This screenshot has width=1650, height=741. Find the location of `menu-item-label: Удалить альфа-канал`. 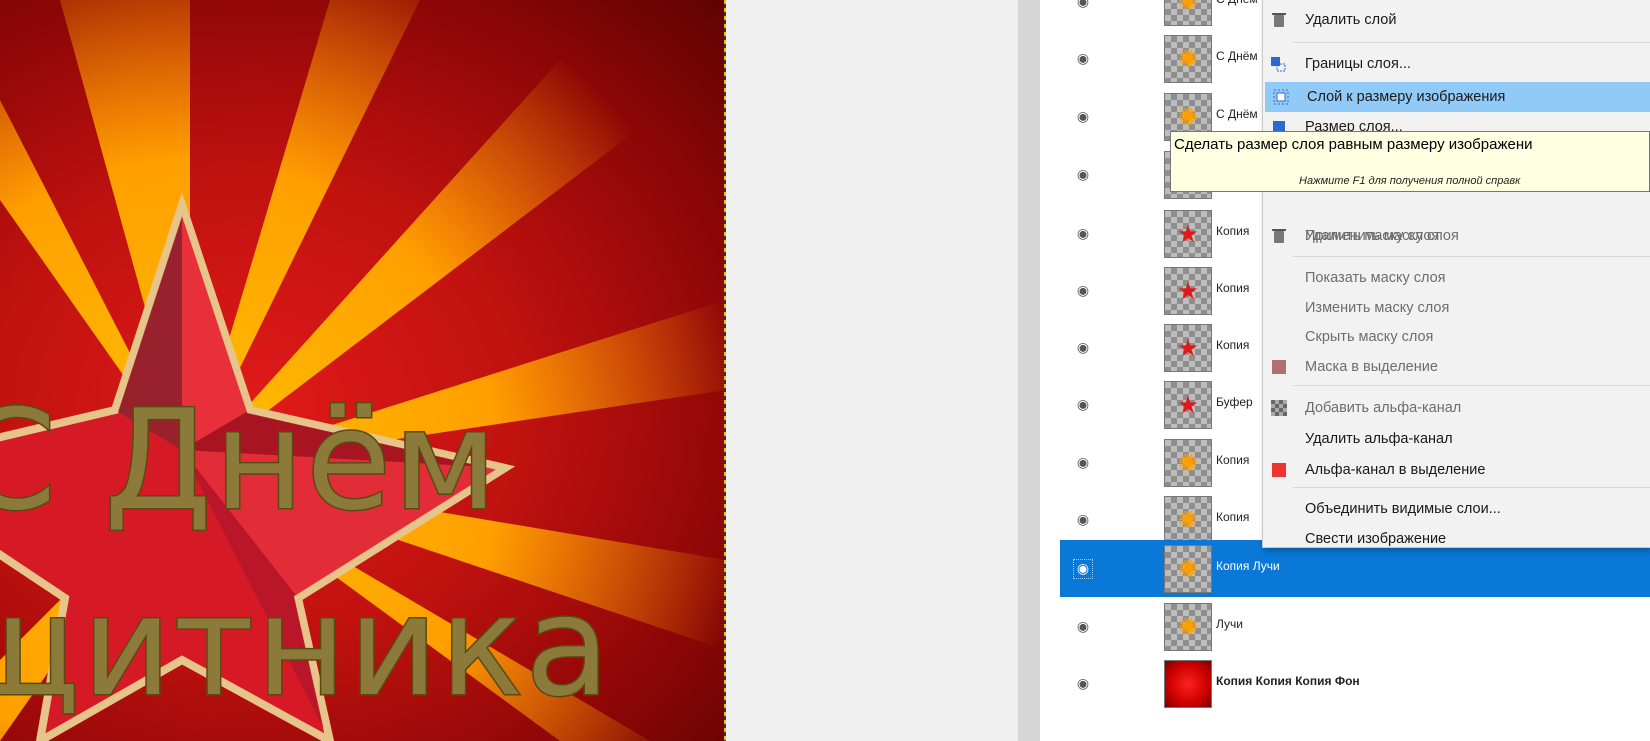

menu-item-label: Удалить альфа-канал is located at coordinates (1379, 439).